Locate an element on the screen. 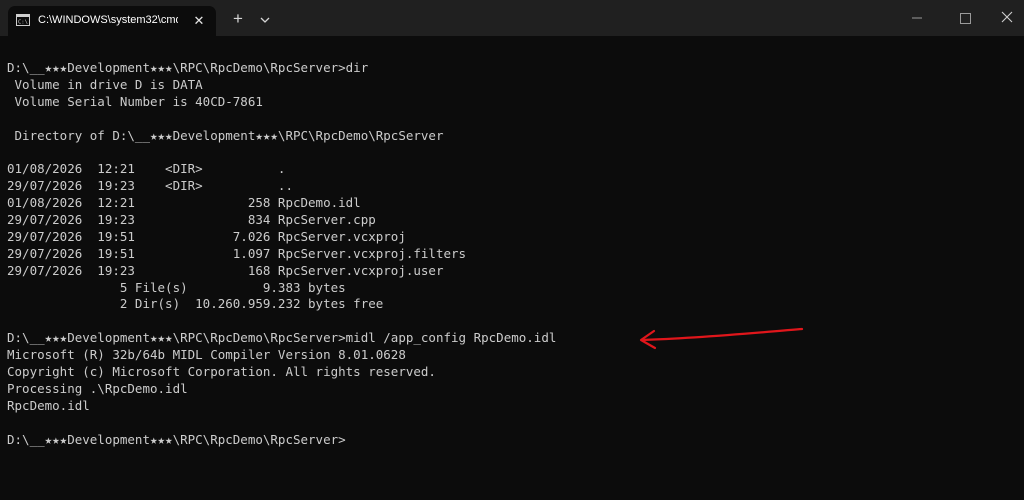 This screenshot has height=500, width=1024. tab-cmd: C:\ C:\WINDOWS\system32\cmd. ✕ is located at coordinates (112, 21).